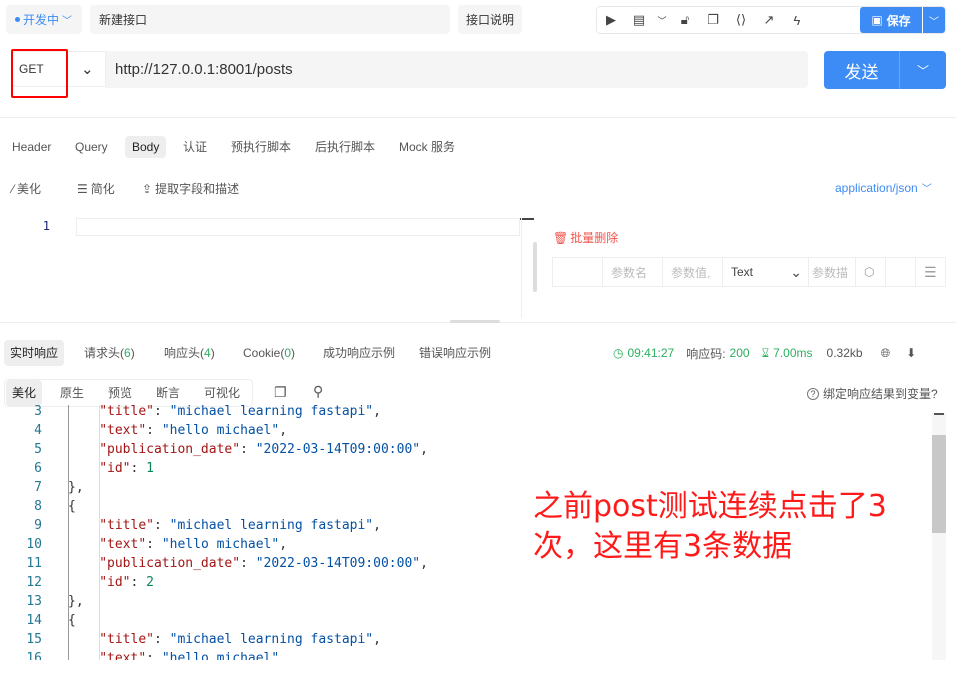 The width and height of the screenshot is (956, 675). I want to click on line-number: 15, so click(34, 639).